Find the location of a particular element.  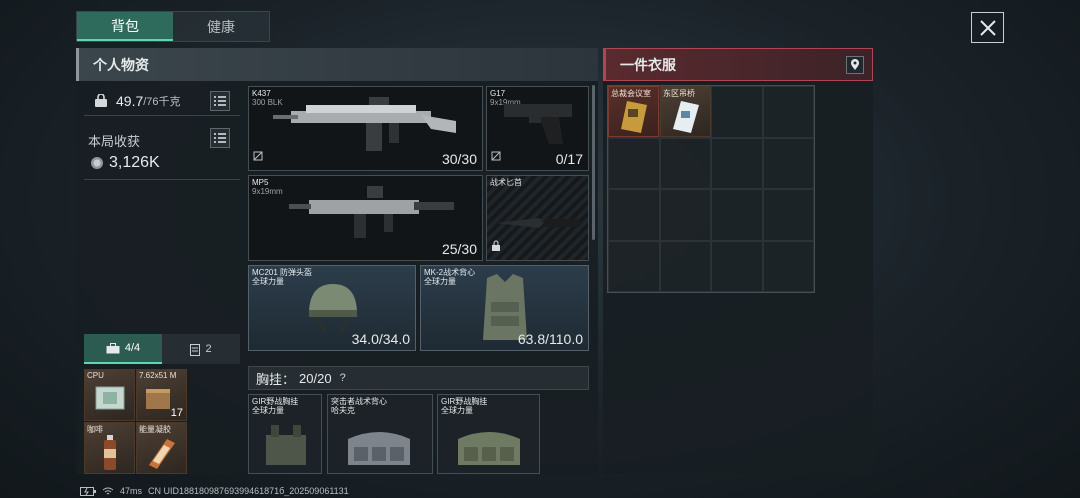

knife-slot: 战术匕首 is located at coordinates (537, 218).